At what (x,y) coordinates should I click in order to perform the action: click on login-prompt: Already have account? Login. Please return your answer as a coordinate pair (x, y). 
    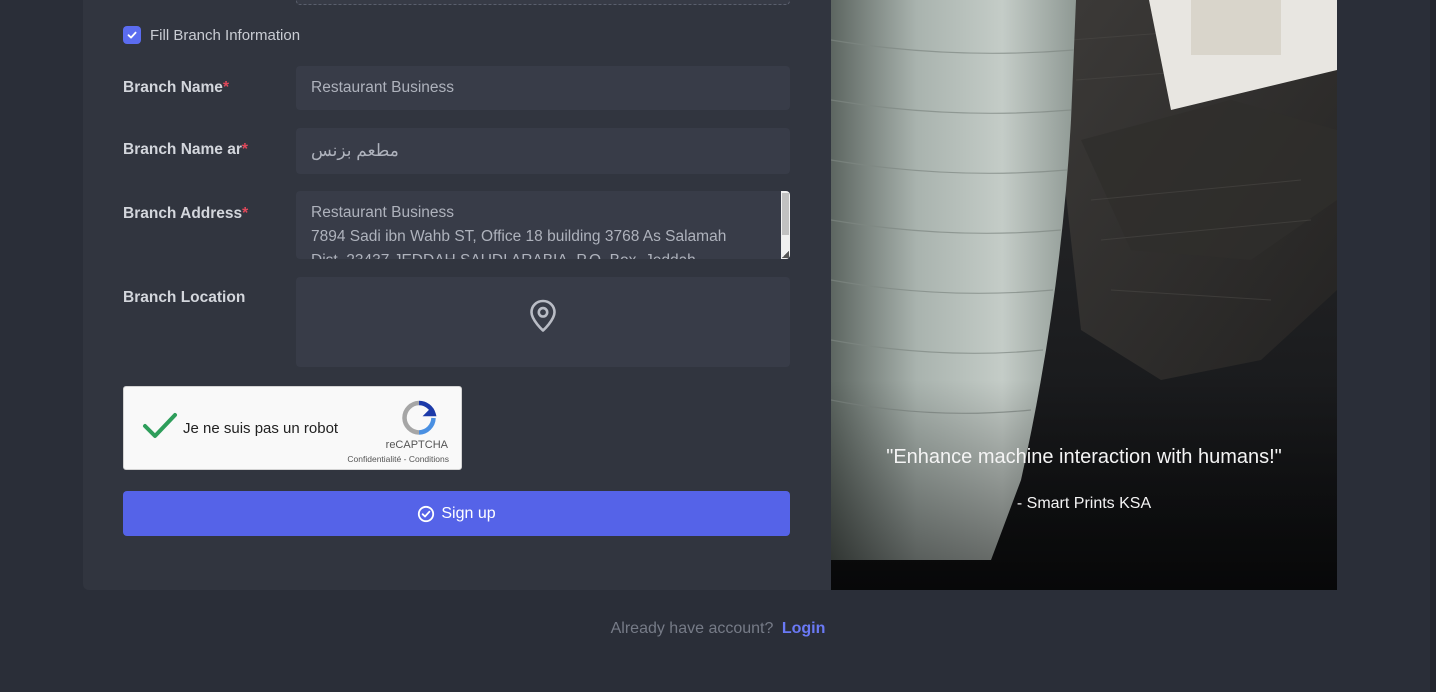
    Looking at the image, I should click on (718, 629).